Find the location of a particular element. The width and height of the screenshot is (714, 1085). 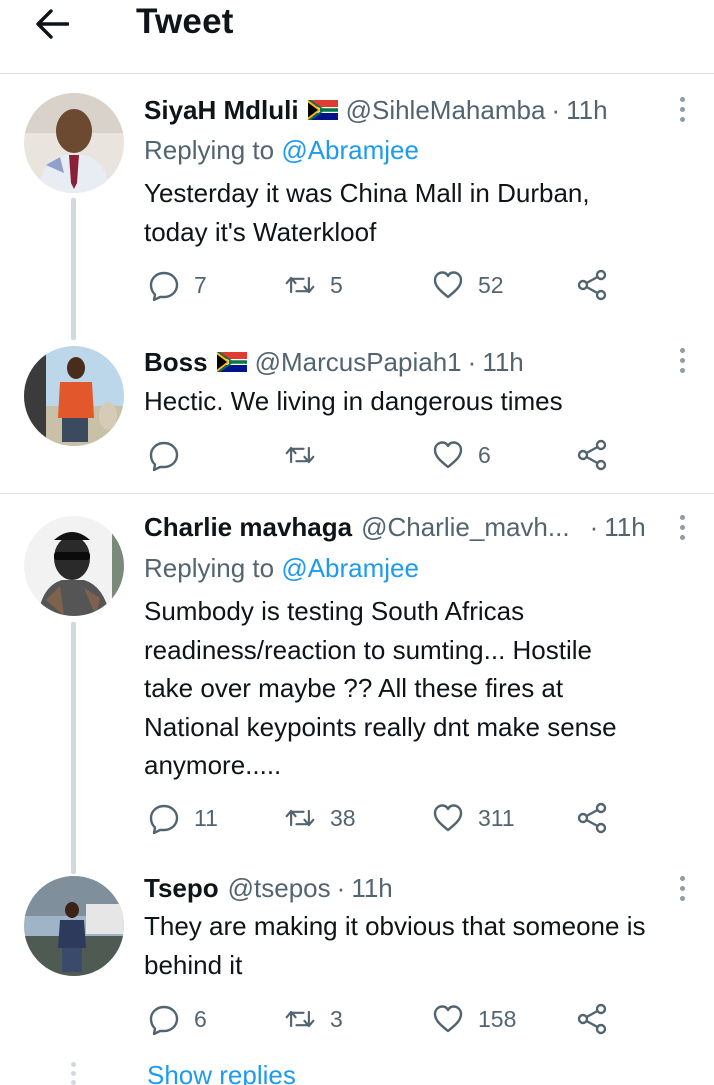

like-button: 158 is located at coordinates (474, 1019).